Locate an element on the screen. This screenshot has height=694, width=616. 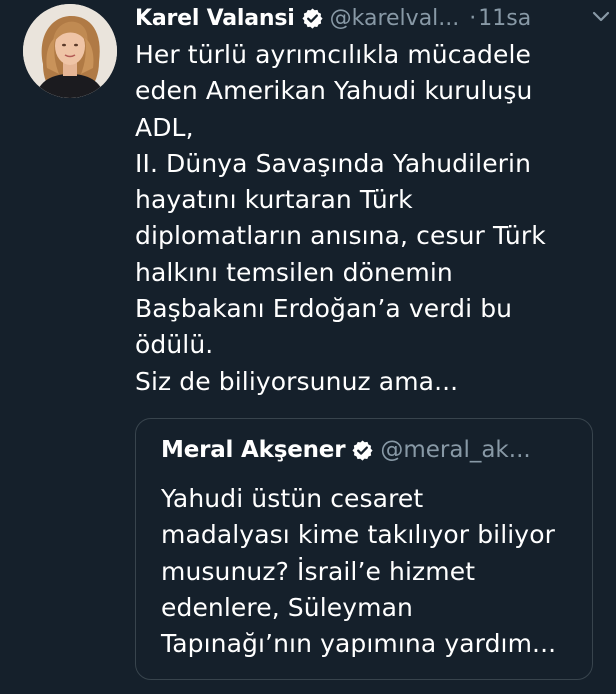
author-name: Karel Valansi is located at coordinates (215, 18).